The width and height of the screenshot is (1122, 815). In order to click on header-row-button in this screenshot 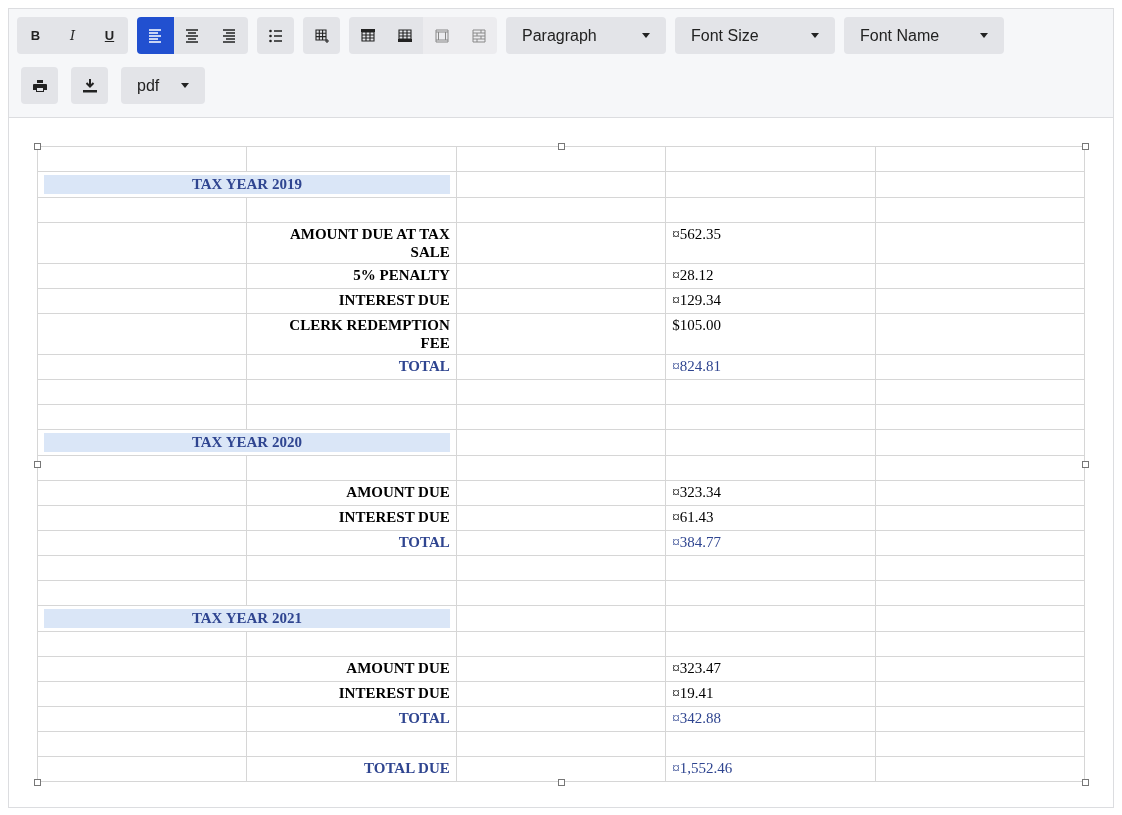, I will do `click(367, 35)`.